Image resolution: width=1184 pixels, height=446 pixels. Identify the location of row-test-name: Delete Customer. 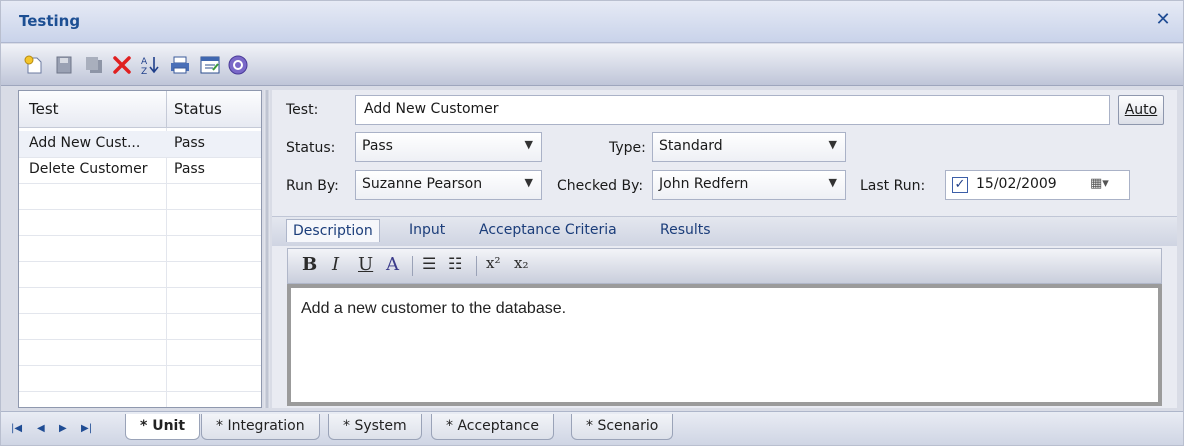
(88, 169).